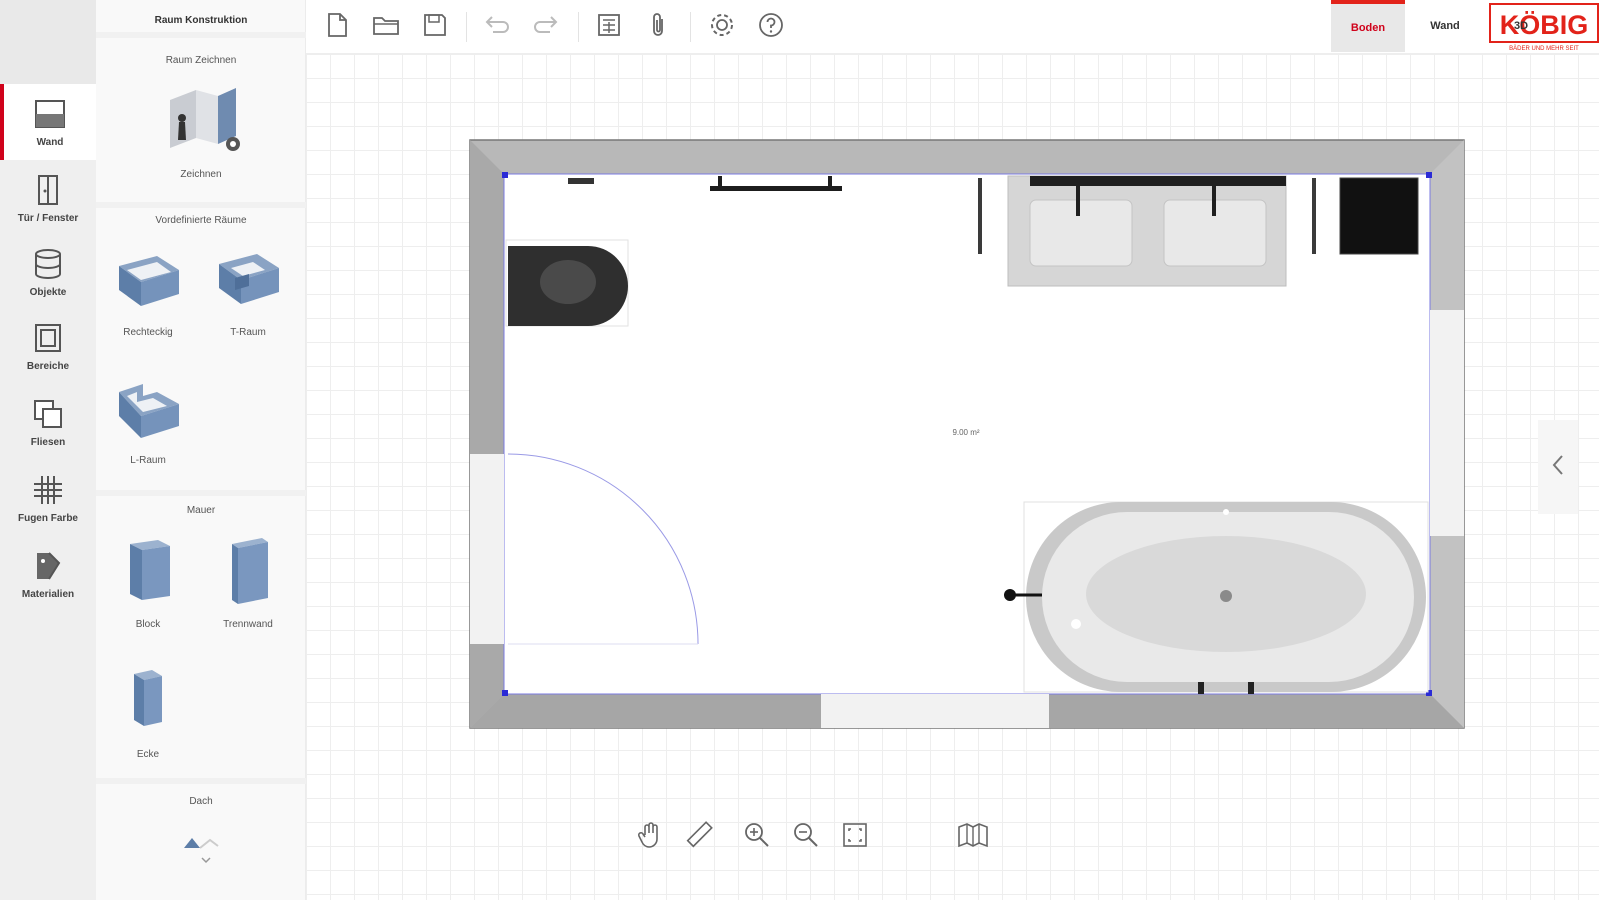  Describe the element at coordinates (248, 282) in the screenshot. I see `room-t-shape-icon` at that location.